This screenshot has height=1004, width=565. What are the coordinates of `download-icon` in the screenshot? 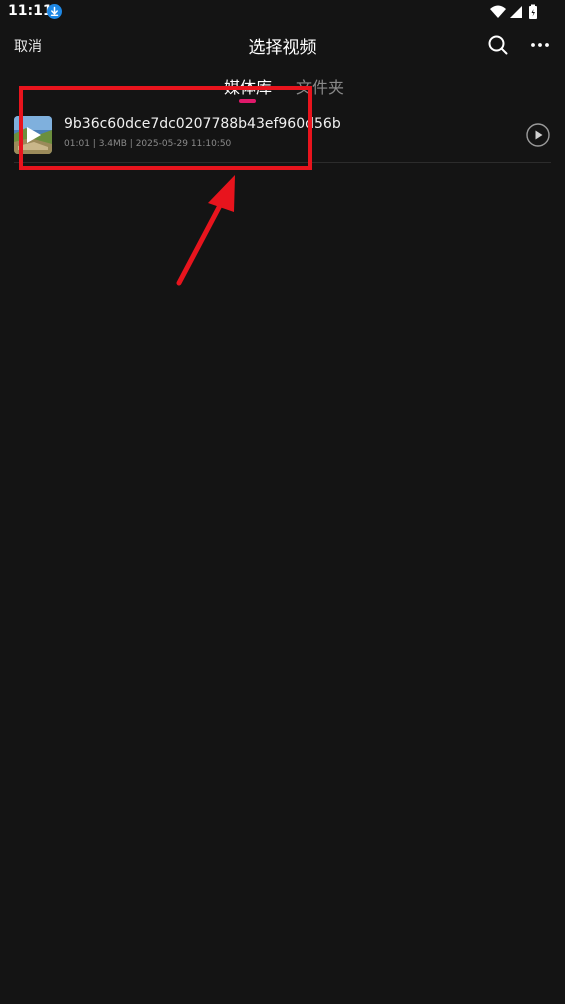 It's located at (54, 11).